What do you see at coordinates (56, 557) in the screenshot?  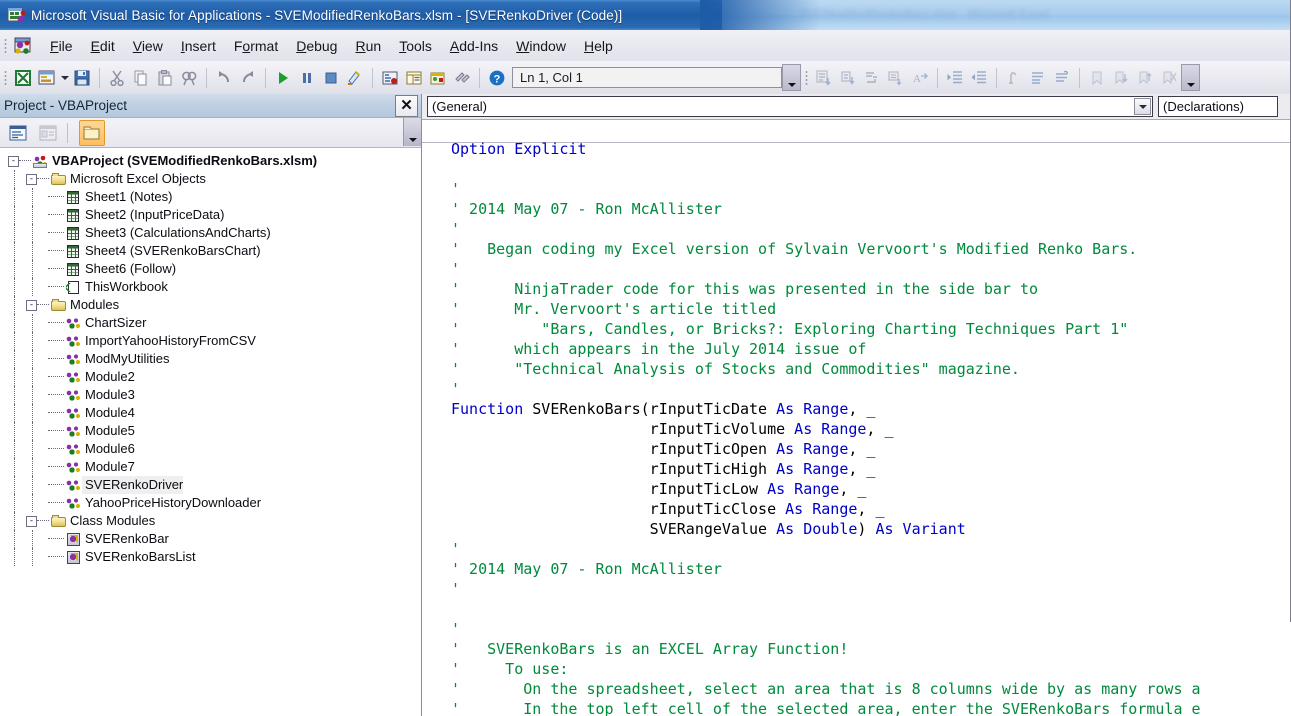 I see `tree-connector` at bounding box center [56, 557].